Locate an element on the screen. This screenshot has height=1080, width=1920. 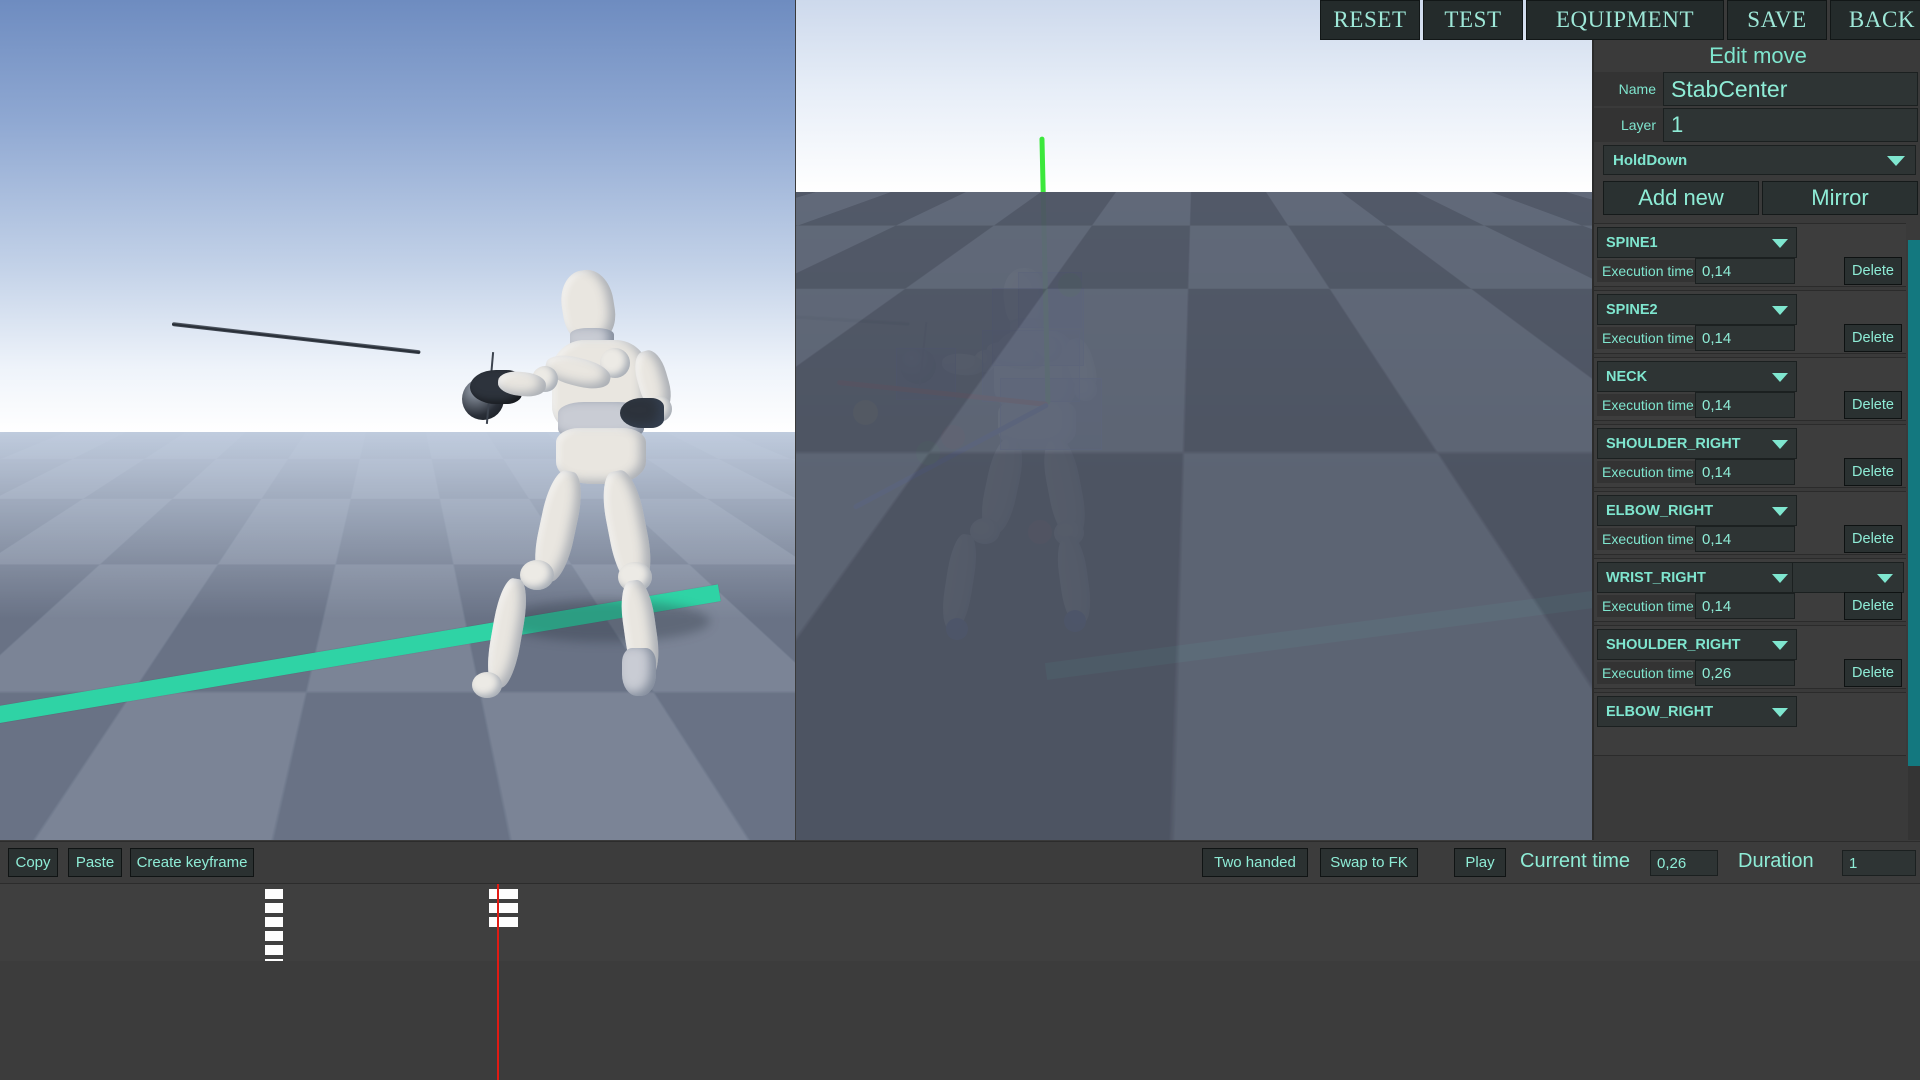
layer-label: Layer is located at coordinates (1628, 125).